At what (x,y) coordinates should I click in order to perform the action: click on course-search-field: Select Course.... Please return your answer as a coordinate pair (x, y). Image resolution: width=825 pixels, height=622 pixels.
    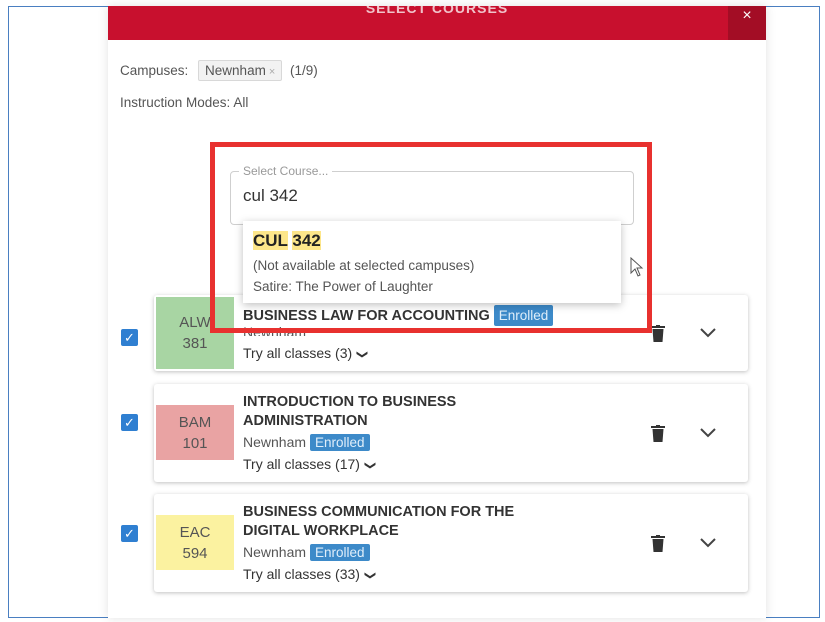
    Looking at the image, I should click on (432, 194).